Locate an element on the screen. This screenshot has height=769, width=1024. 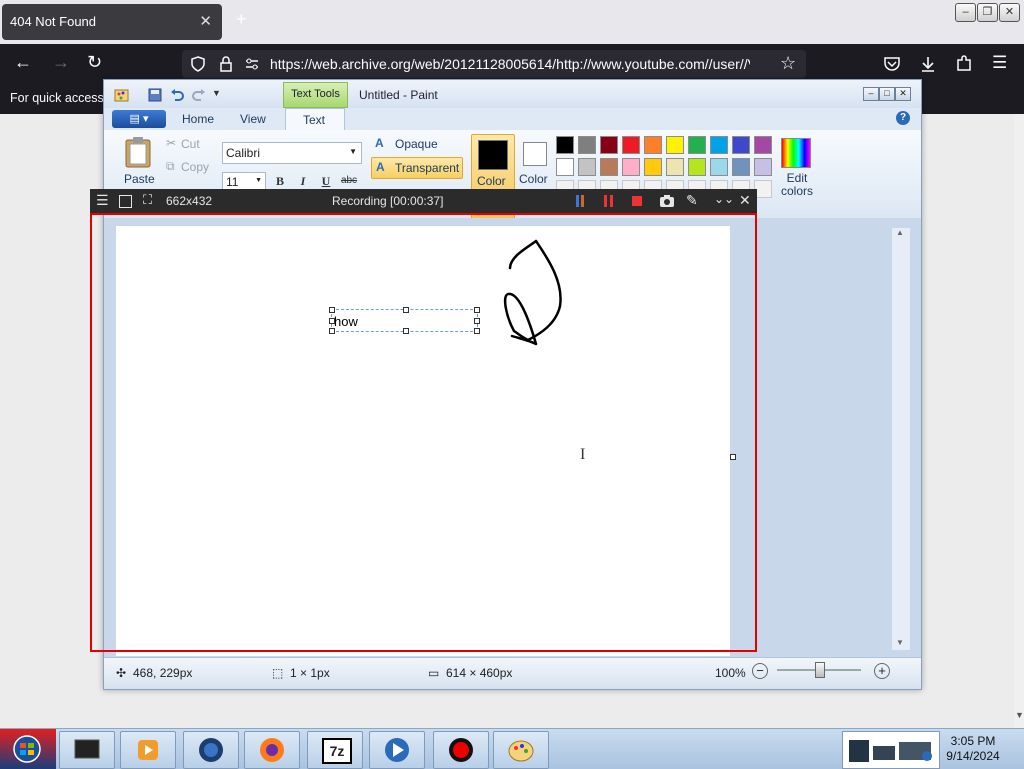
start-button is located at coordinates (28, 749).